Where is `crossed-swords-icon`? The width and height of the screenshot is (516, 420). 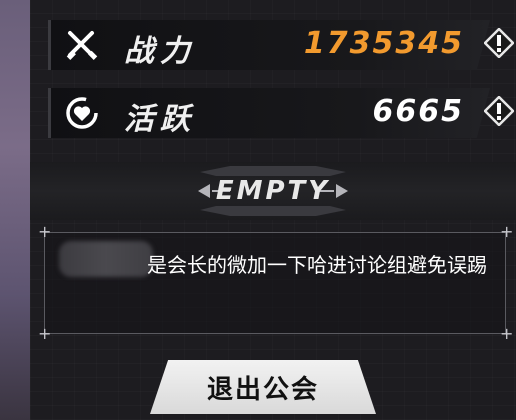
crossed-swords-icon is located at coordinates (82, 45).